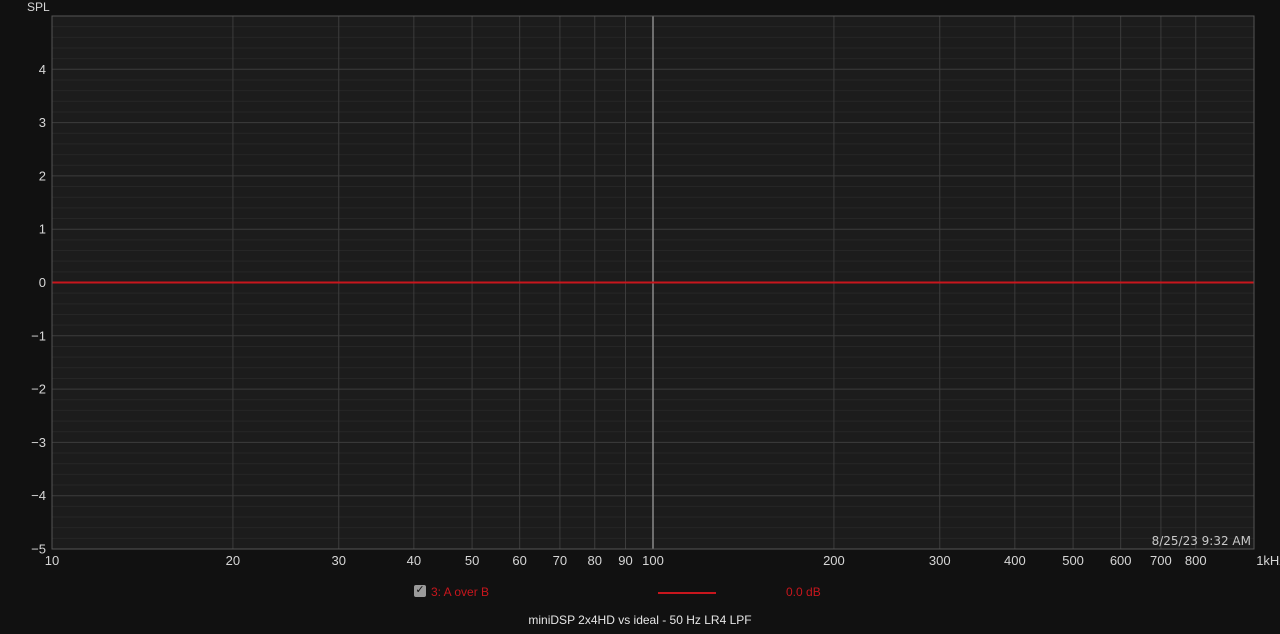 The image size is (1280, 634). What do you see at coordinates (687, 593) in the screenshot?
I see `legend-line-swatch` at bounding box center [687, 593].